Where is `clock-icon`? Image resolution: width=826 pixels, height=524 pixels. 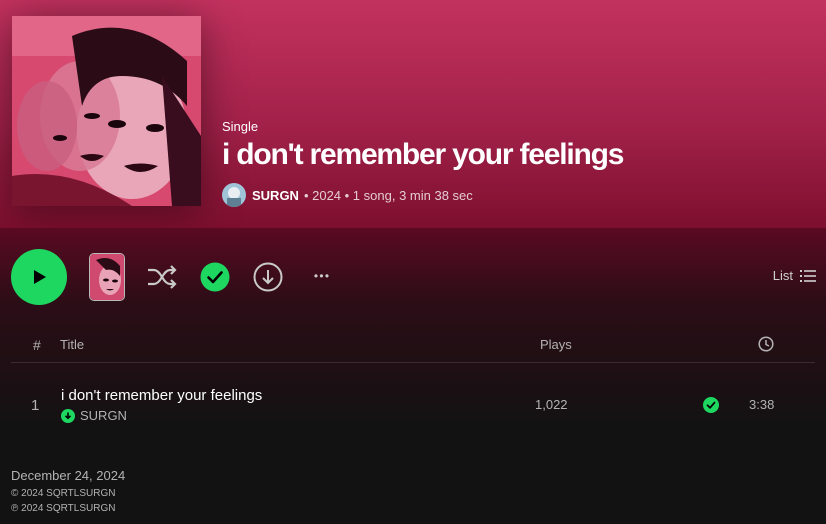 clock-icon is located at coordinates (766, 344).